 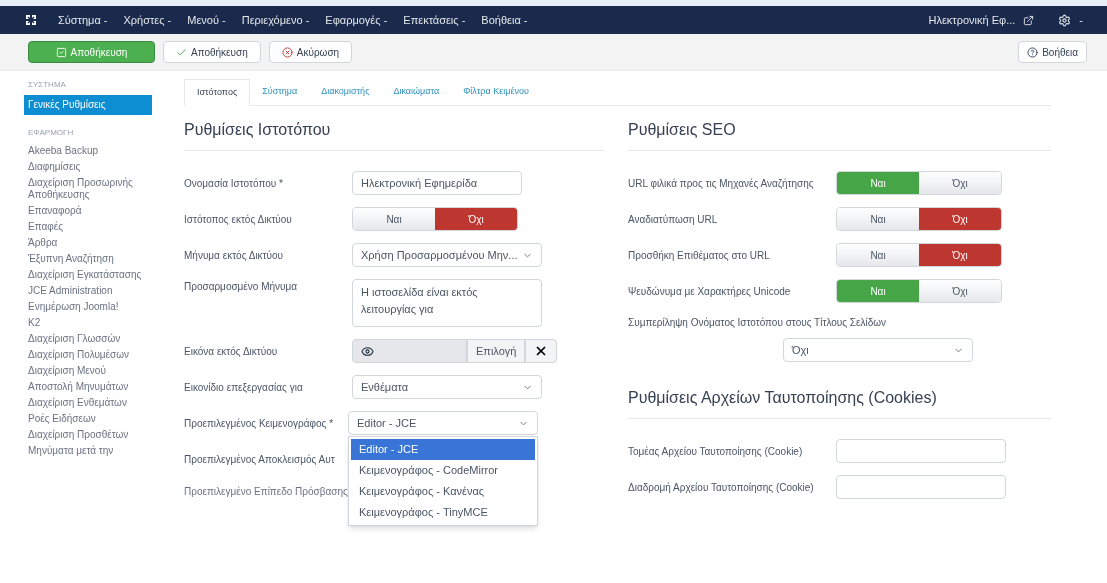 I want to click on tab: Ιστότοπος, so click(x=217, y=92).